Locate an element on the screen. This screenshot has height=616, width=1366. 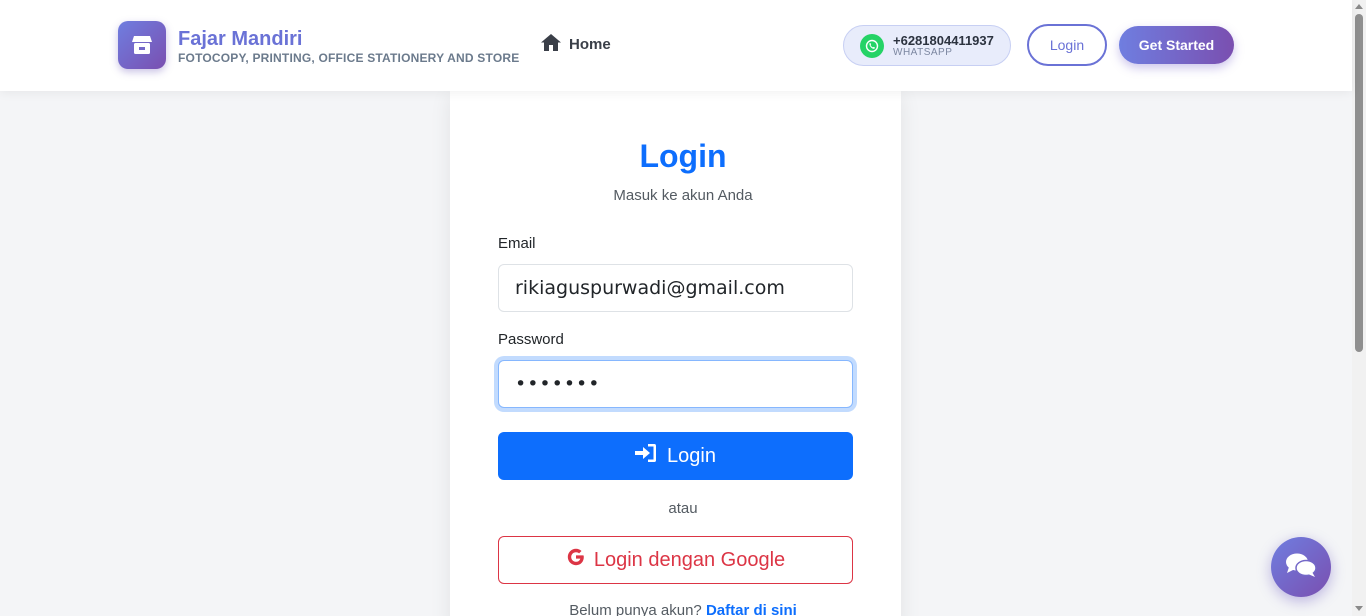
google-login-button: Login dengan Google is located at coordinates (675, 560).